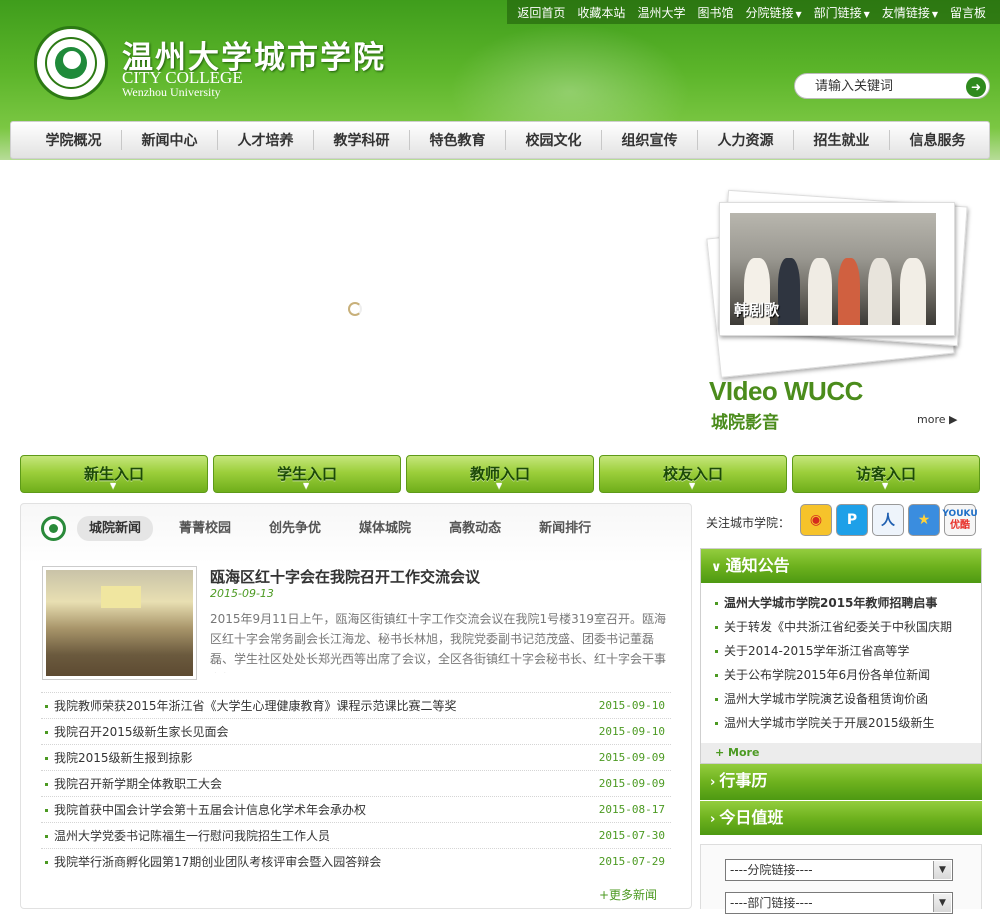  I want to click on tab-college-news: 城院新闻, so click(115, 528).